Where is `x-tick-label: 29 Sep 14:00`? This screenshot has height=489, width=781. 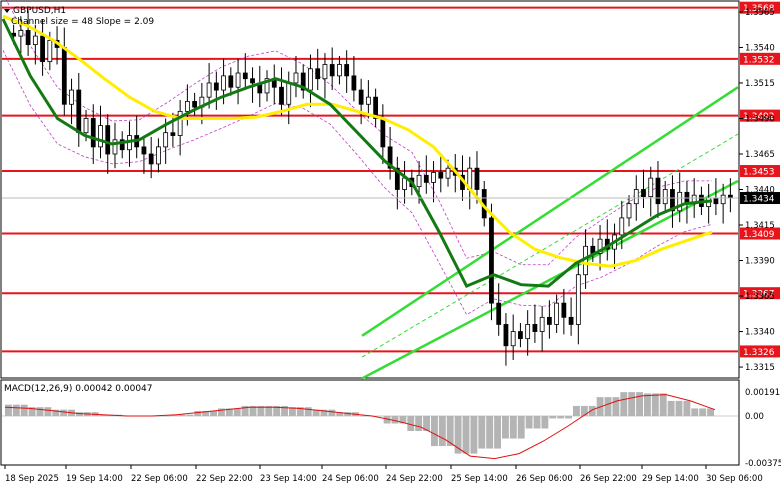
x-tick-label: 29 Sep 14:00 is located at coordinates (670, 479).